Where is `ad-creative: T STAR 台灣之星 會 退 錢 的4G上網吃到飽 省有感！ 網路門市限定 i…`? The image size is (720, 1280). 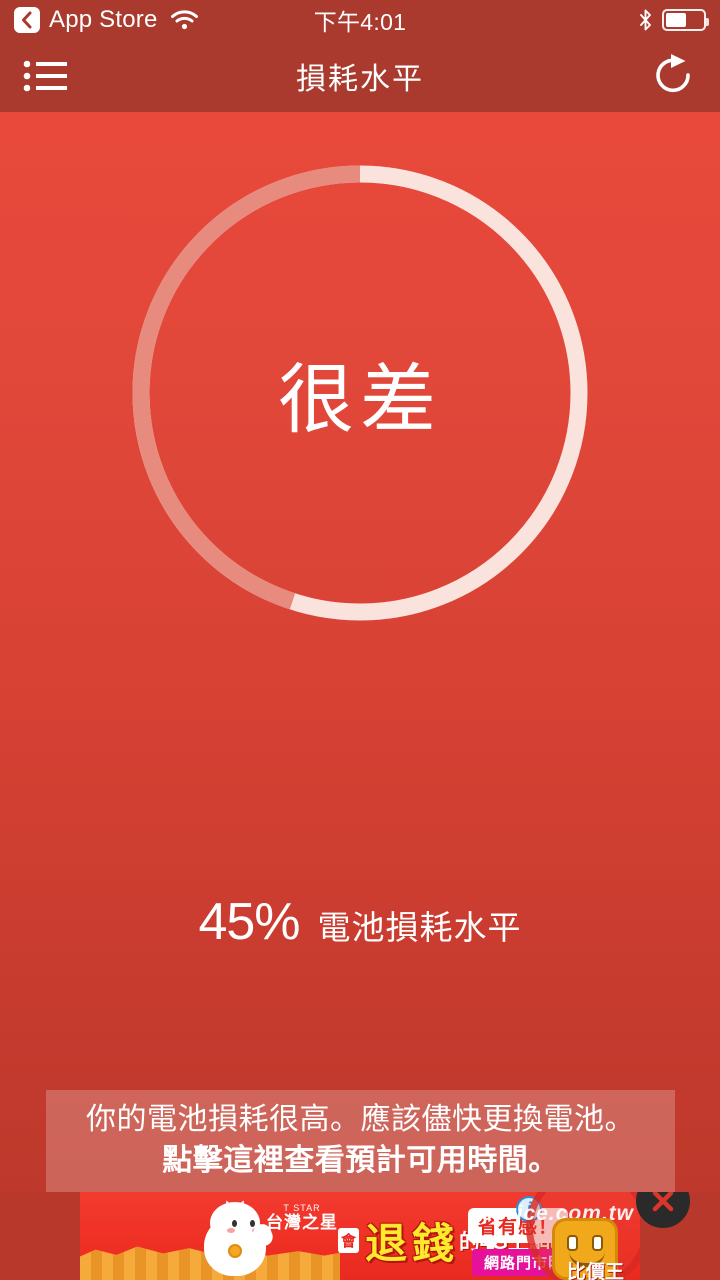 ad-creative: T STAR 台灣之星 會 退 錢 的4G上網吃到飽 省有感！ 網路門市限定 i… is located at coordinates (360, 1236).